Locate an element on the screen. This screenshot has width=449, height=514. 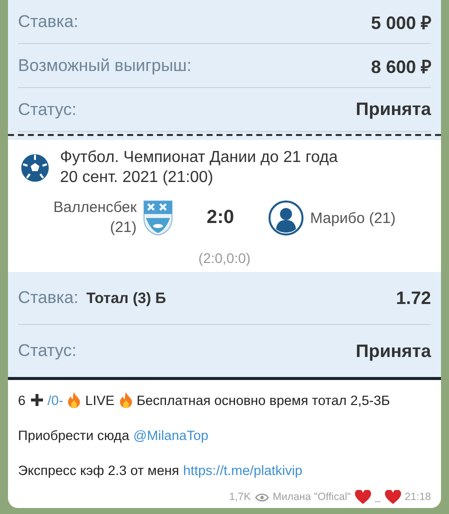
eye-icon is located at coordinates (261, 497).